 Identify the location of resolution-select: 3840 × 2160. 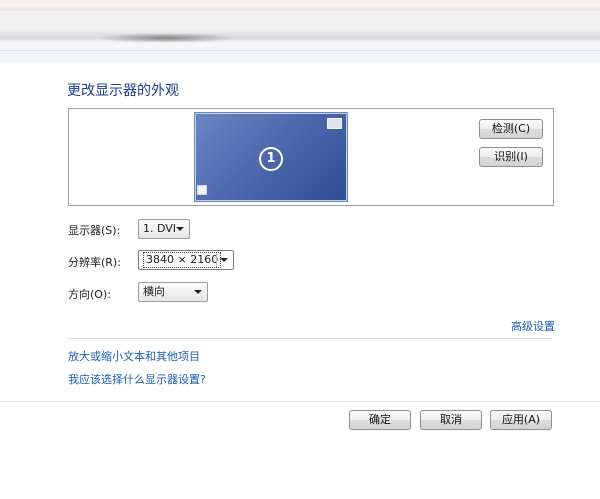
(186, 260).